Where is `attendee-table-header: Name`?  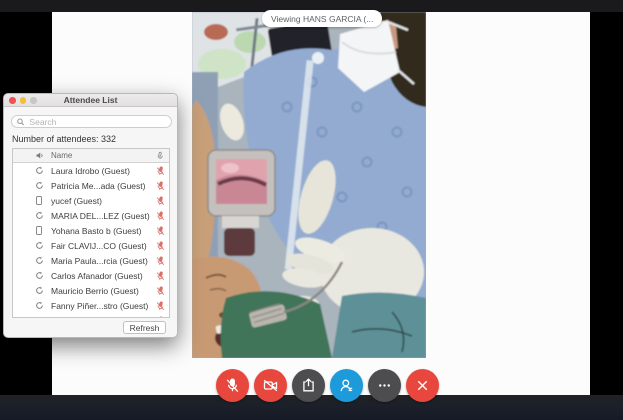 attendee-table-header: Name is located at coordinates (91, 156).